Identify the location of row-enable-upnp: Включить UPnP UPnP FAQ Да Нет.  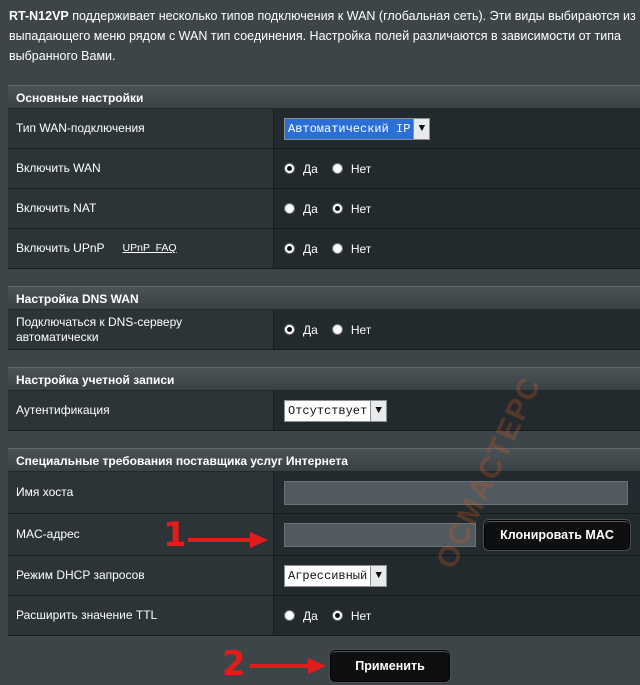
(324, 249).